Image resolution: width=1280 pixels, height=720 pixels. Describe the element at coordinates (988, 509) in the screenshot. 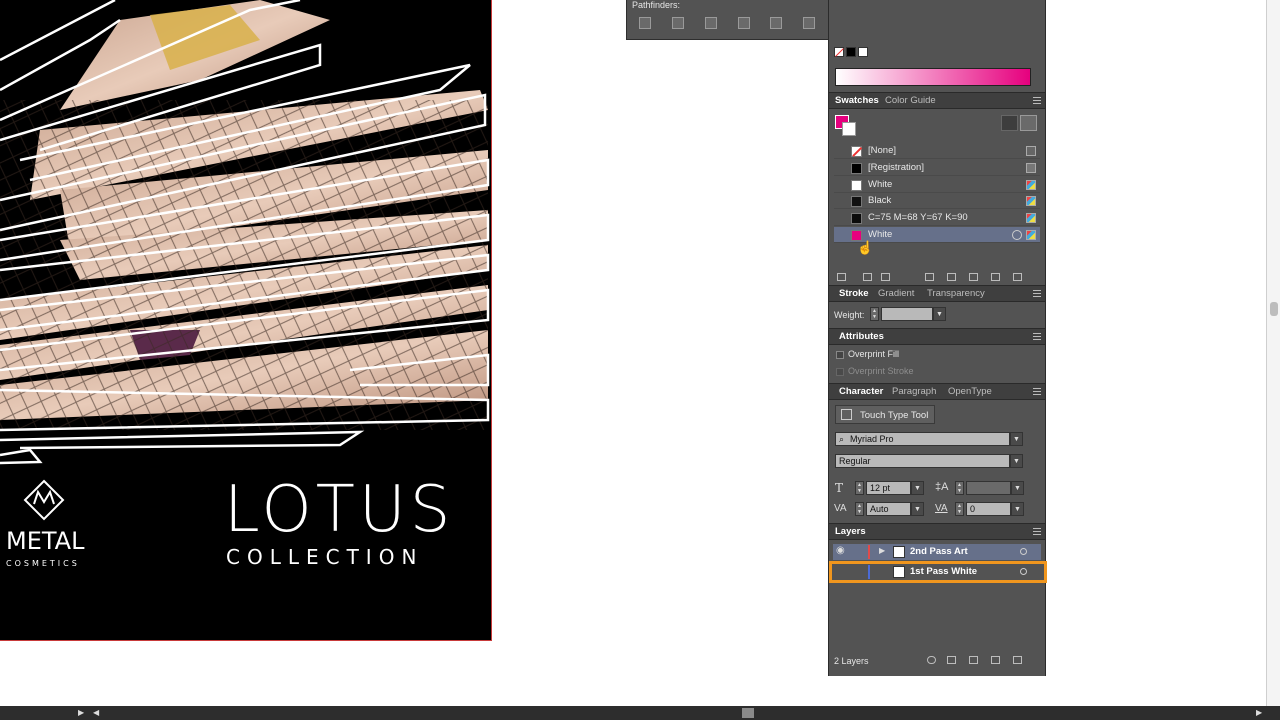

I see `tracking-field: 0` at that location.